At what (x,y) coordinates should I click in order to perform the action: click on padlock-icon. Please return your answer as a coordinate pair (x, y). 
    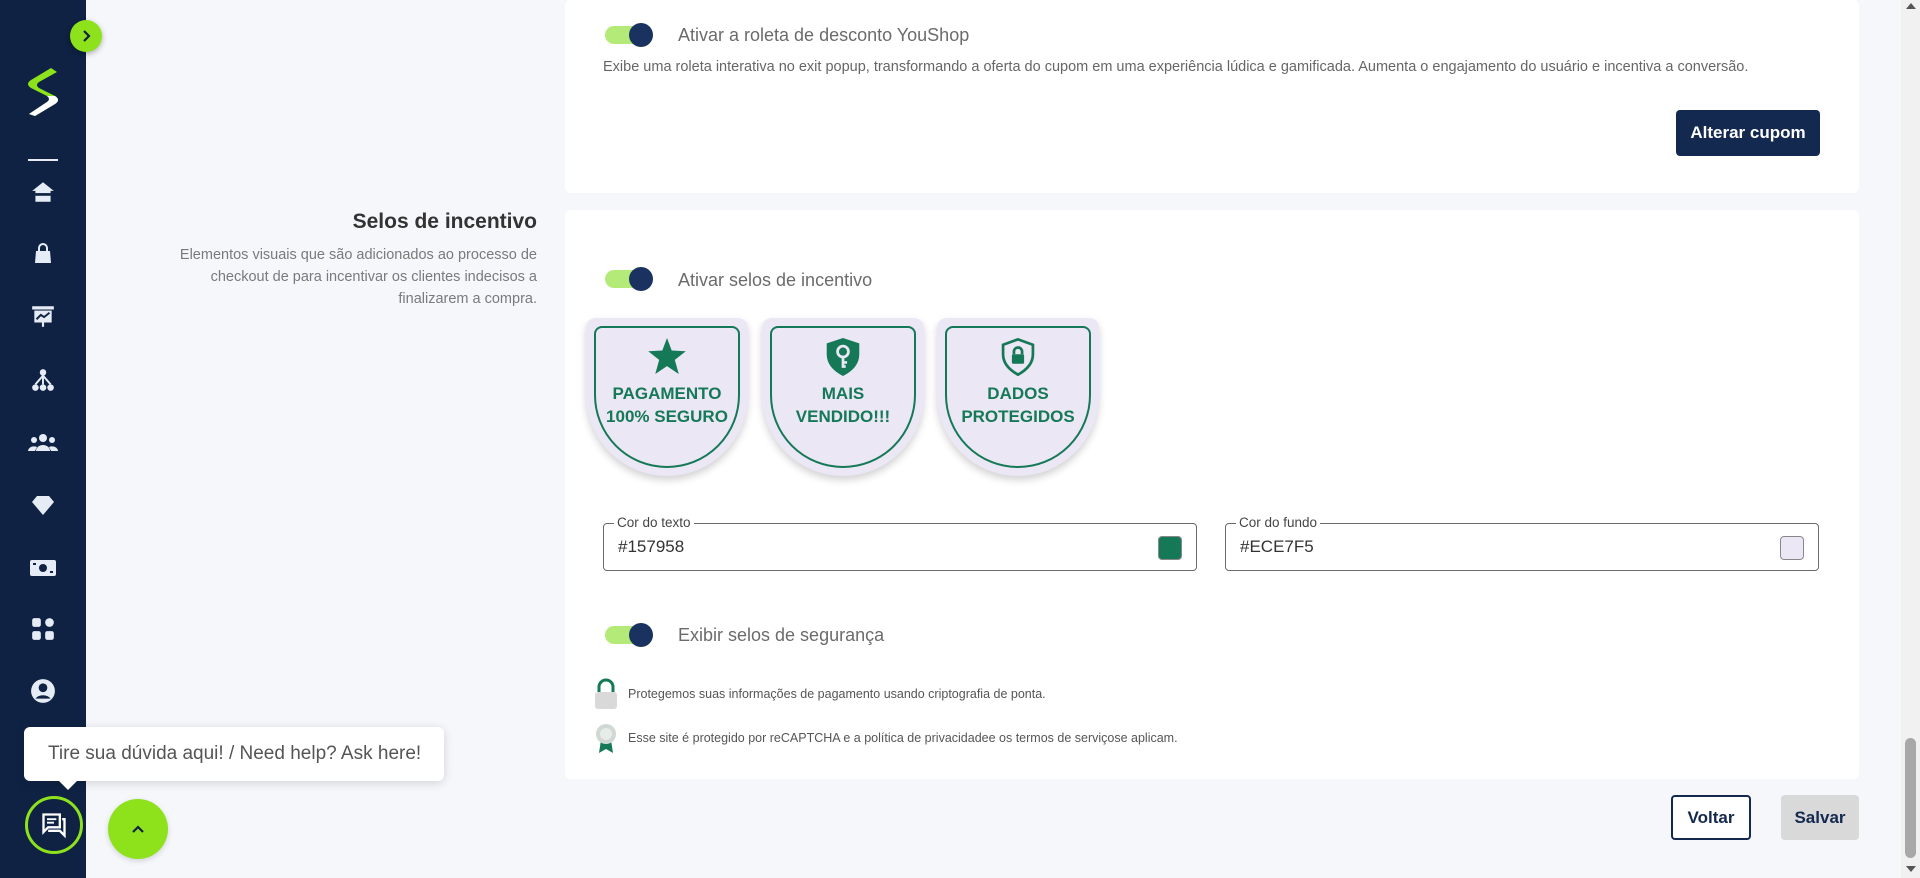
    Looking at the image, I should click on (606, 694).